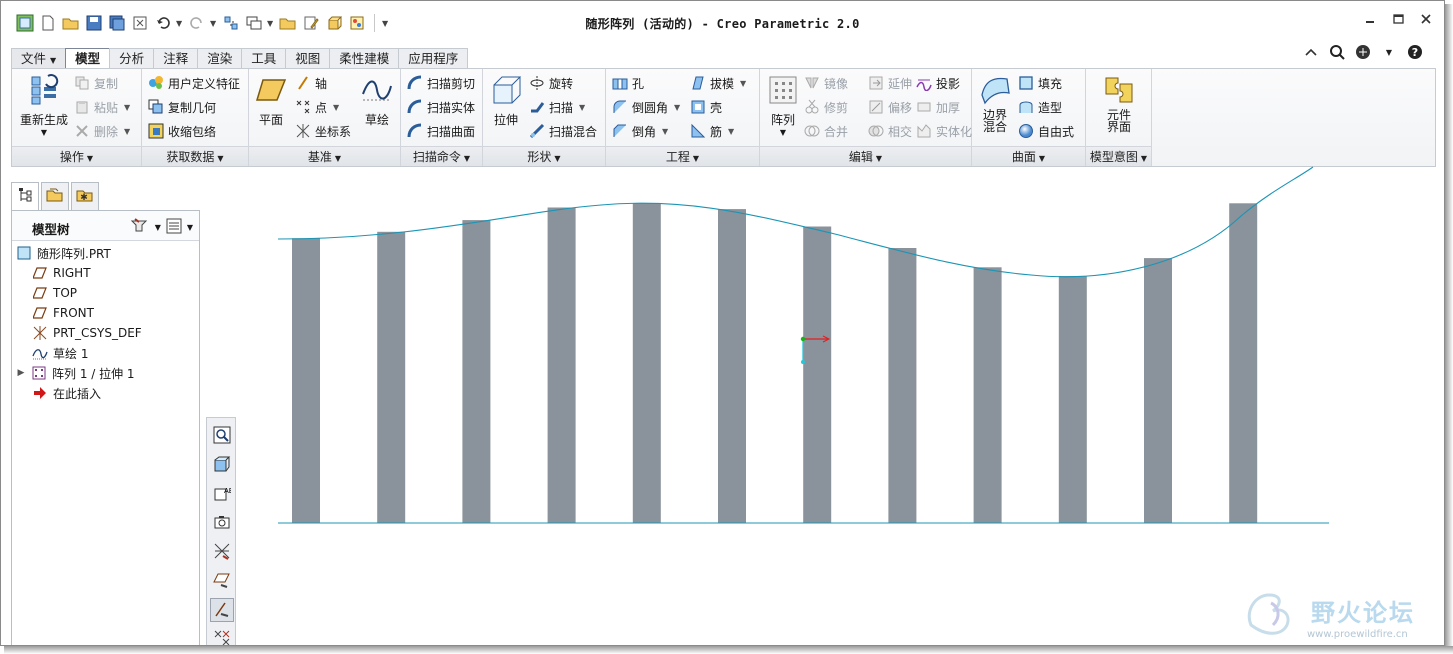 This screenshot has height=654, width=1453. I want to click on tree-item-part: 随形阵列.PRT, so click(79, 253).